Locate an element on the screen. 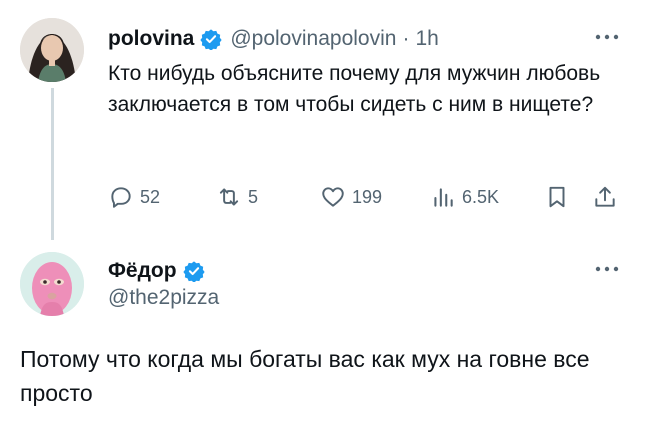 The image size is (650, 422). repost-icon is located at coordinates (229, 197).